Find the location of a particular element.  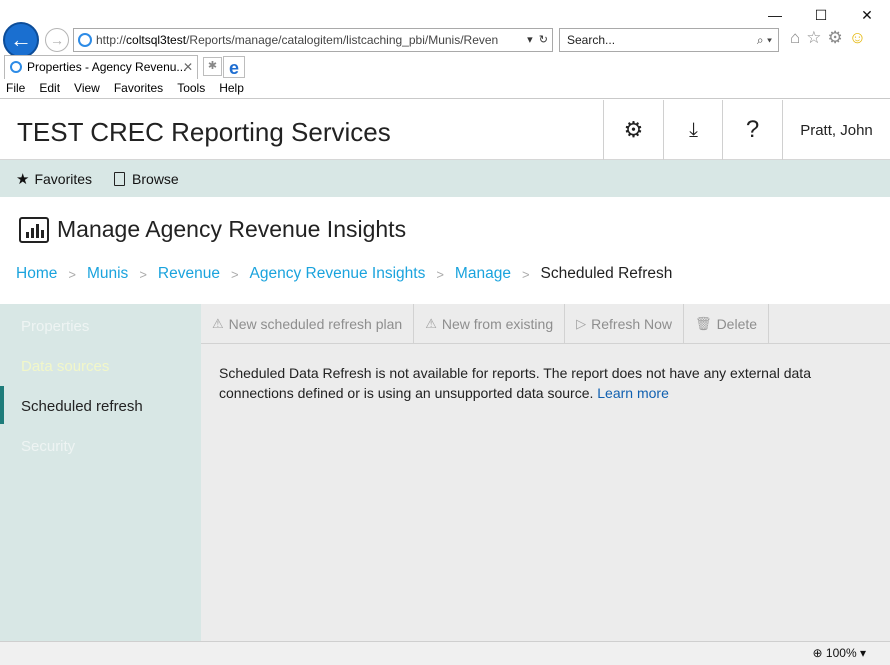

search-icon: ⌕ ▾ is located at coordinates (764, 40).